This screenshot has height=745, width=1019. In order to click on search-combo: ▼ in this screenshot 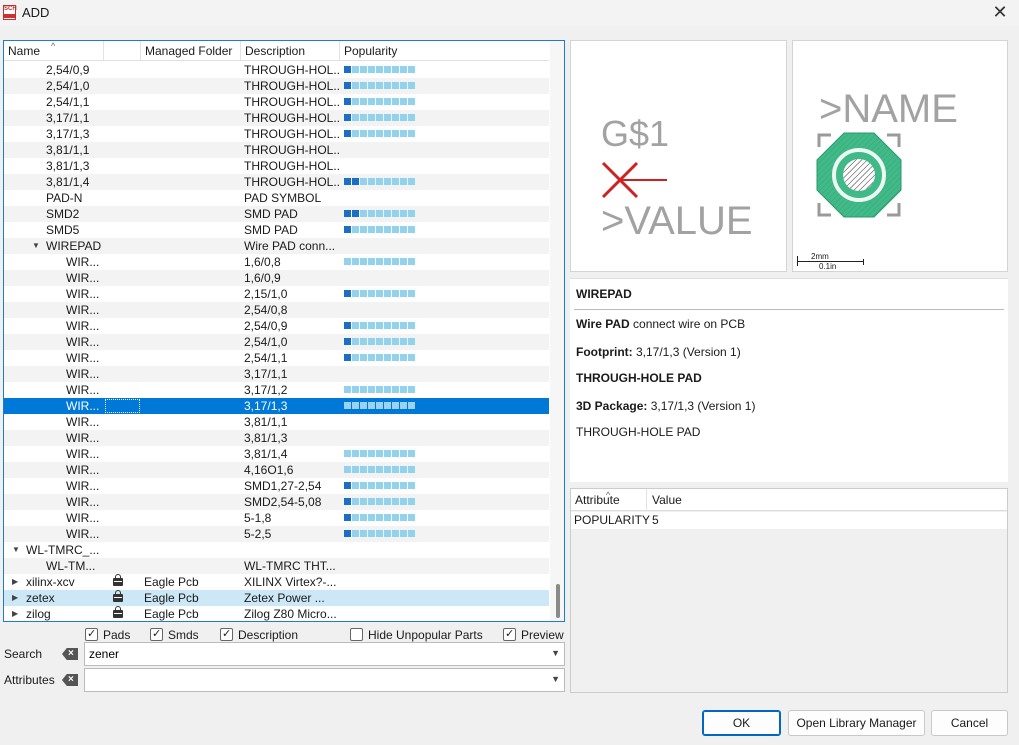, I will do `click(324, 654)`.